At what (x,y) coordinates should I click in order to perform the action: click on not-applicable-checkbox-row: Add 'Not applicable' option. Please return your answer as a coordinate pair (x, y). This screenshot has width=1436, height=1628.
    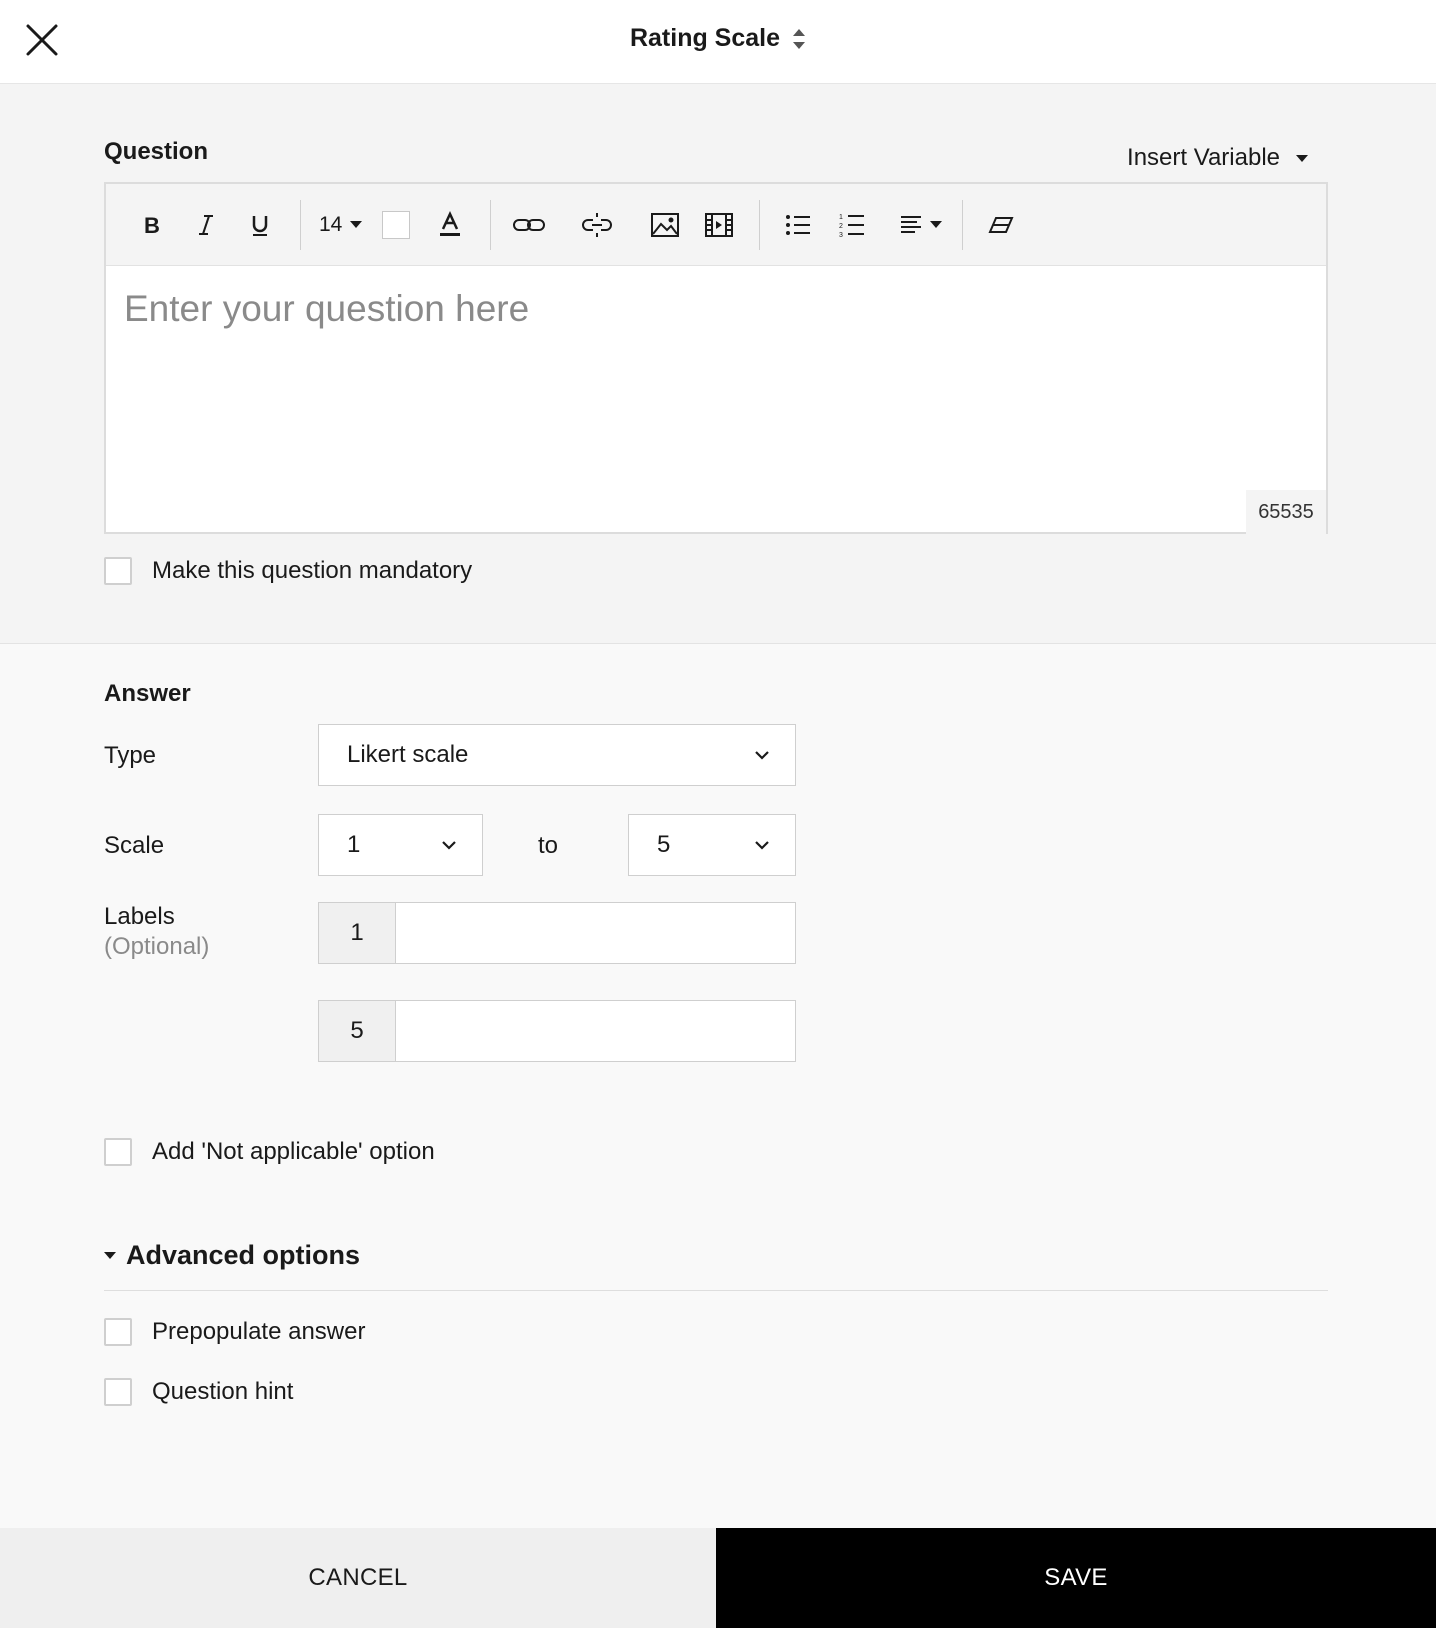
    Looking at the image, I should click on (269, 1152).